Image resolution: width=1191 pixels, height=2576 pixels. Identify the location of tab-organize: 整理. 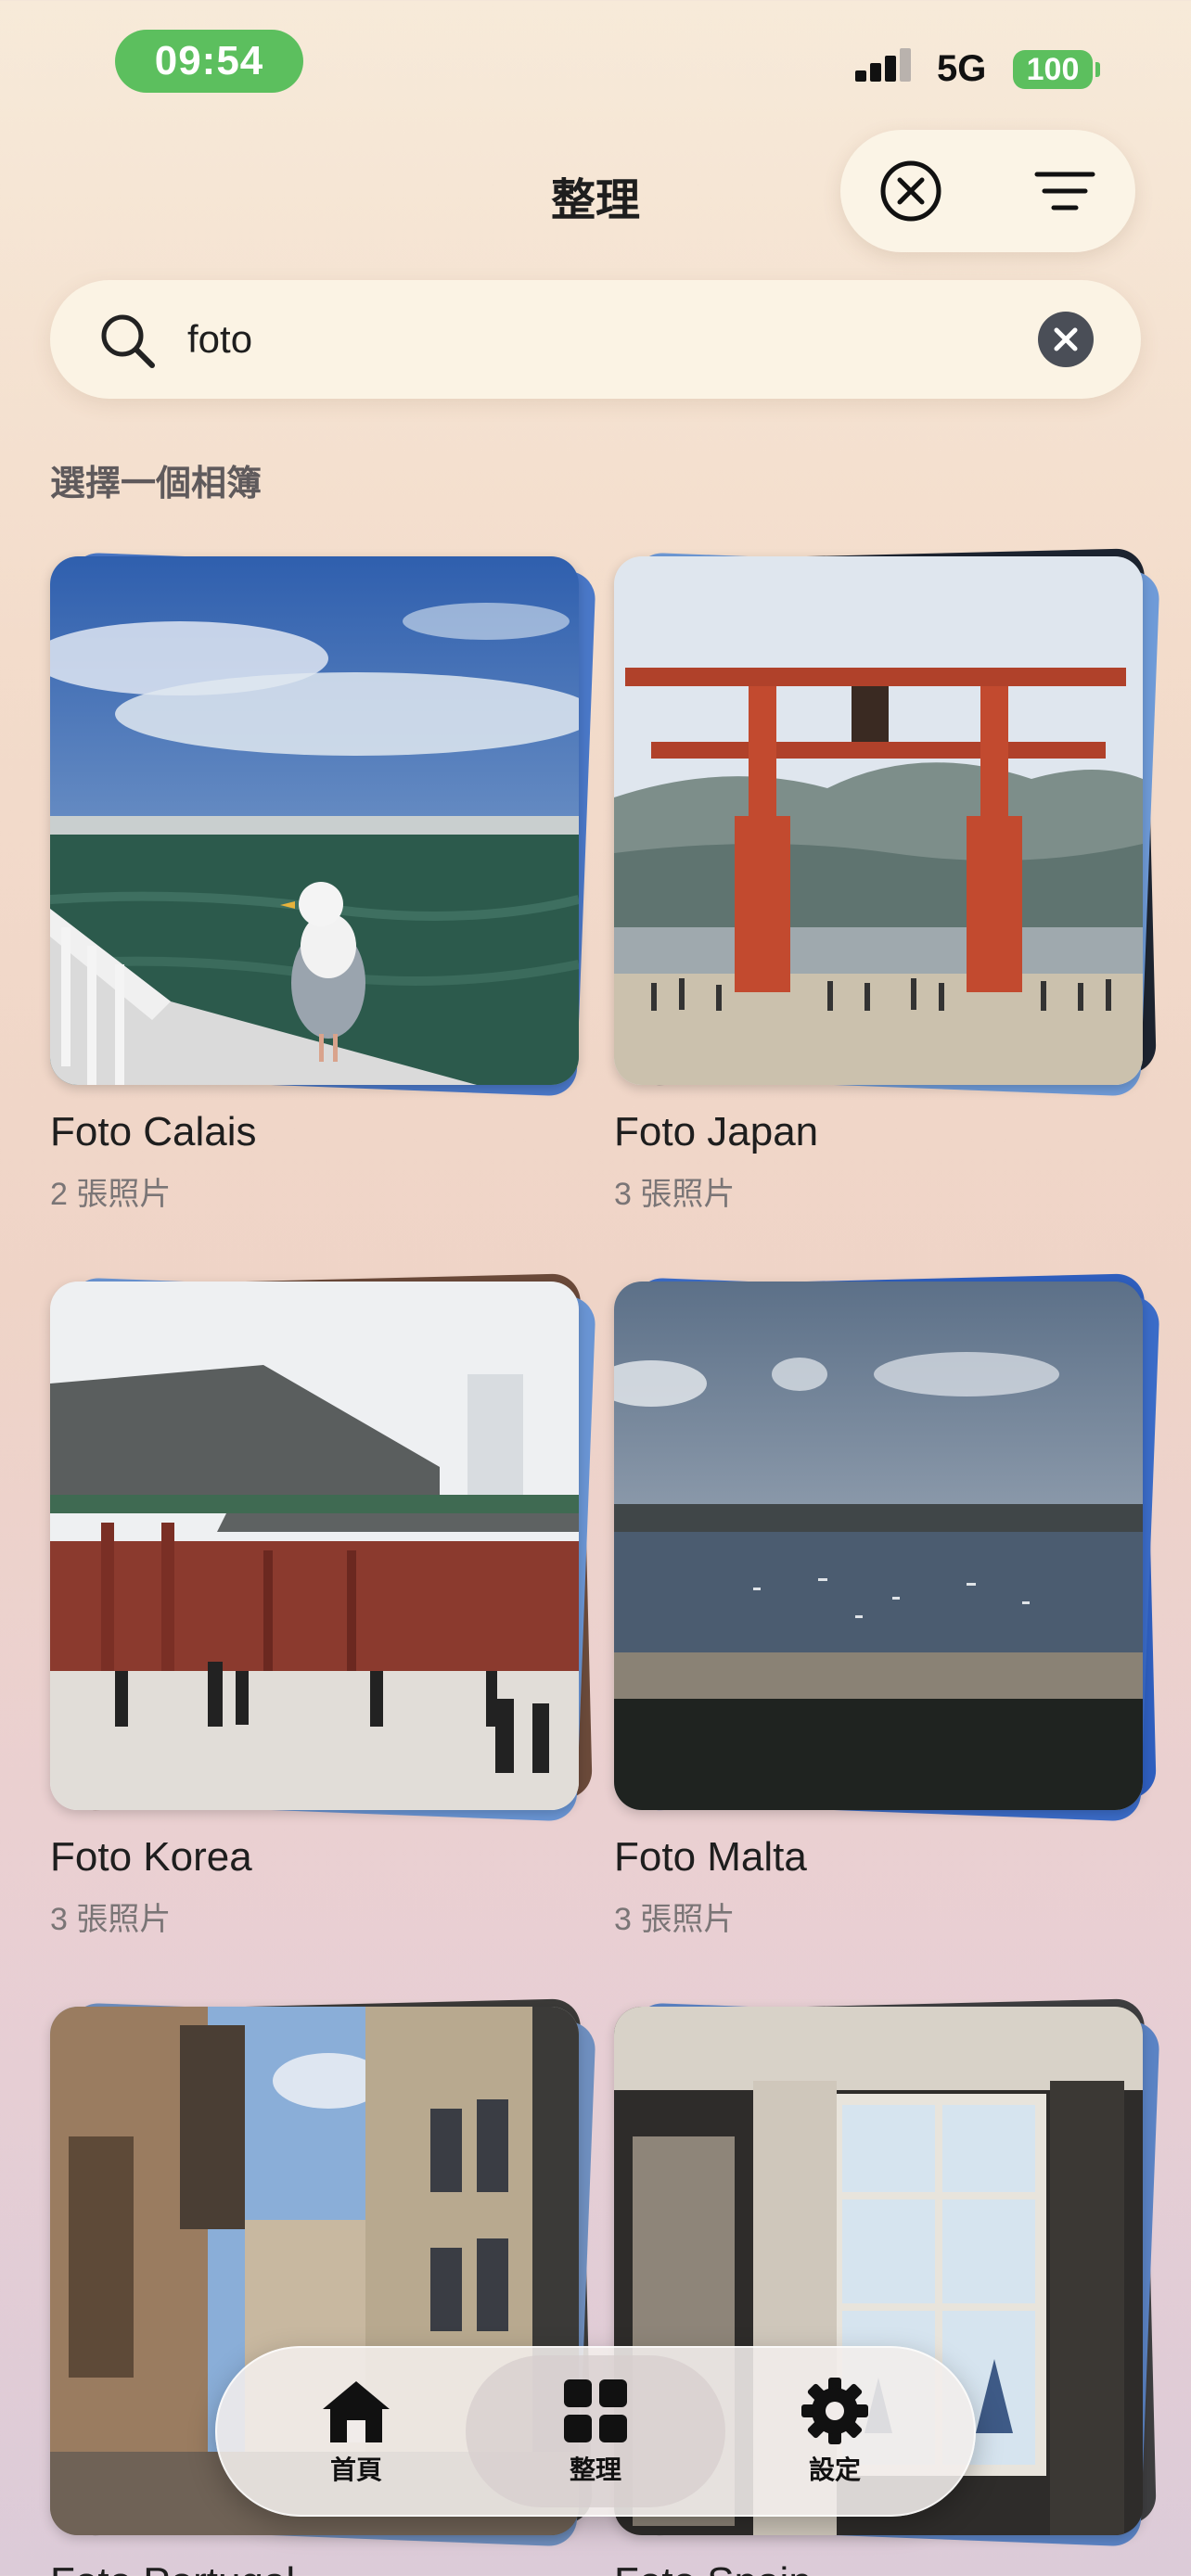
(595, 2431).